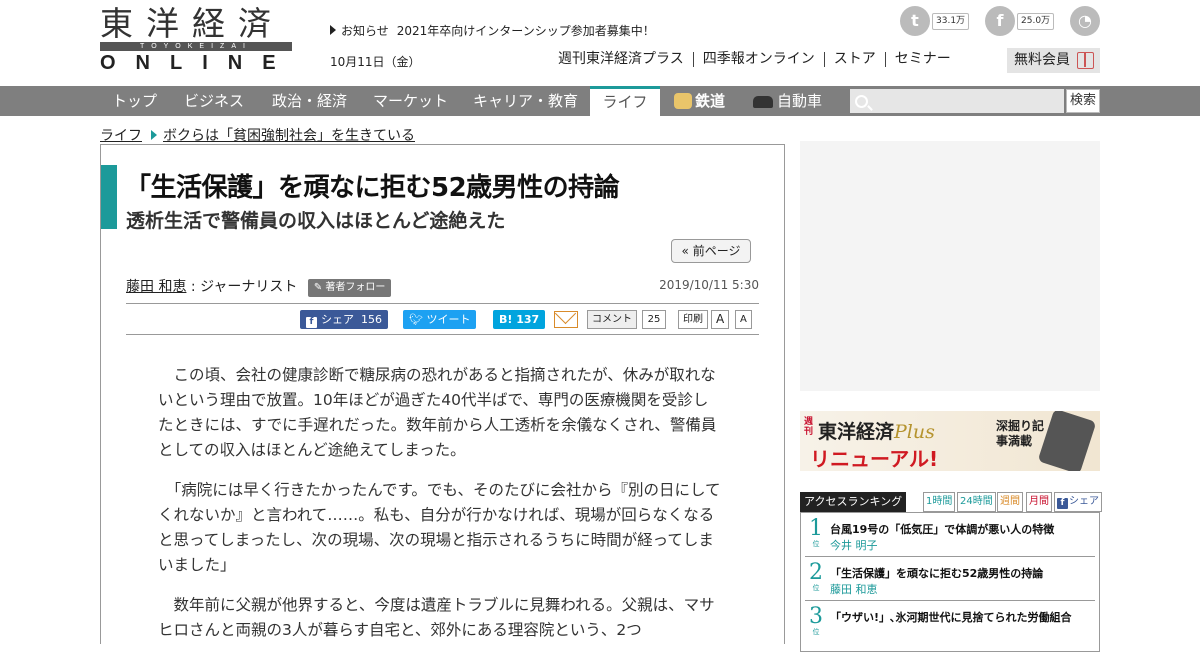 The width and height of the screenshot is (1200, 658). Describe the element at coordinates (950, 579) in the screenshot. I see `ranking-item: 2位 「生活保護」を頑なに拒む52歳男性の持論 藤田 和恵` at that location.